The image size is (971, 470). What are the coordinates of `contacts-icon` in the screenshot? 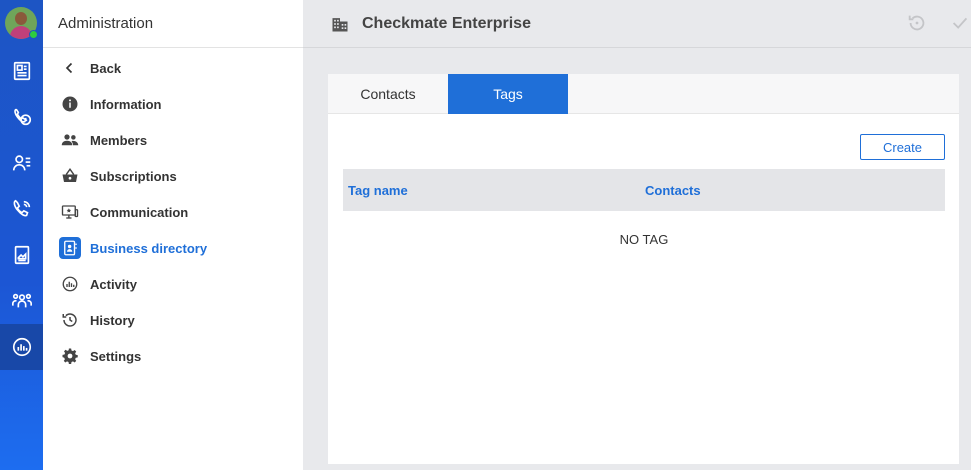 It's located at (21, 163).